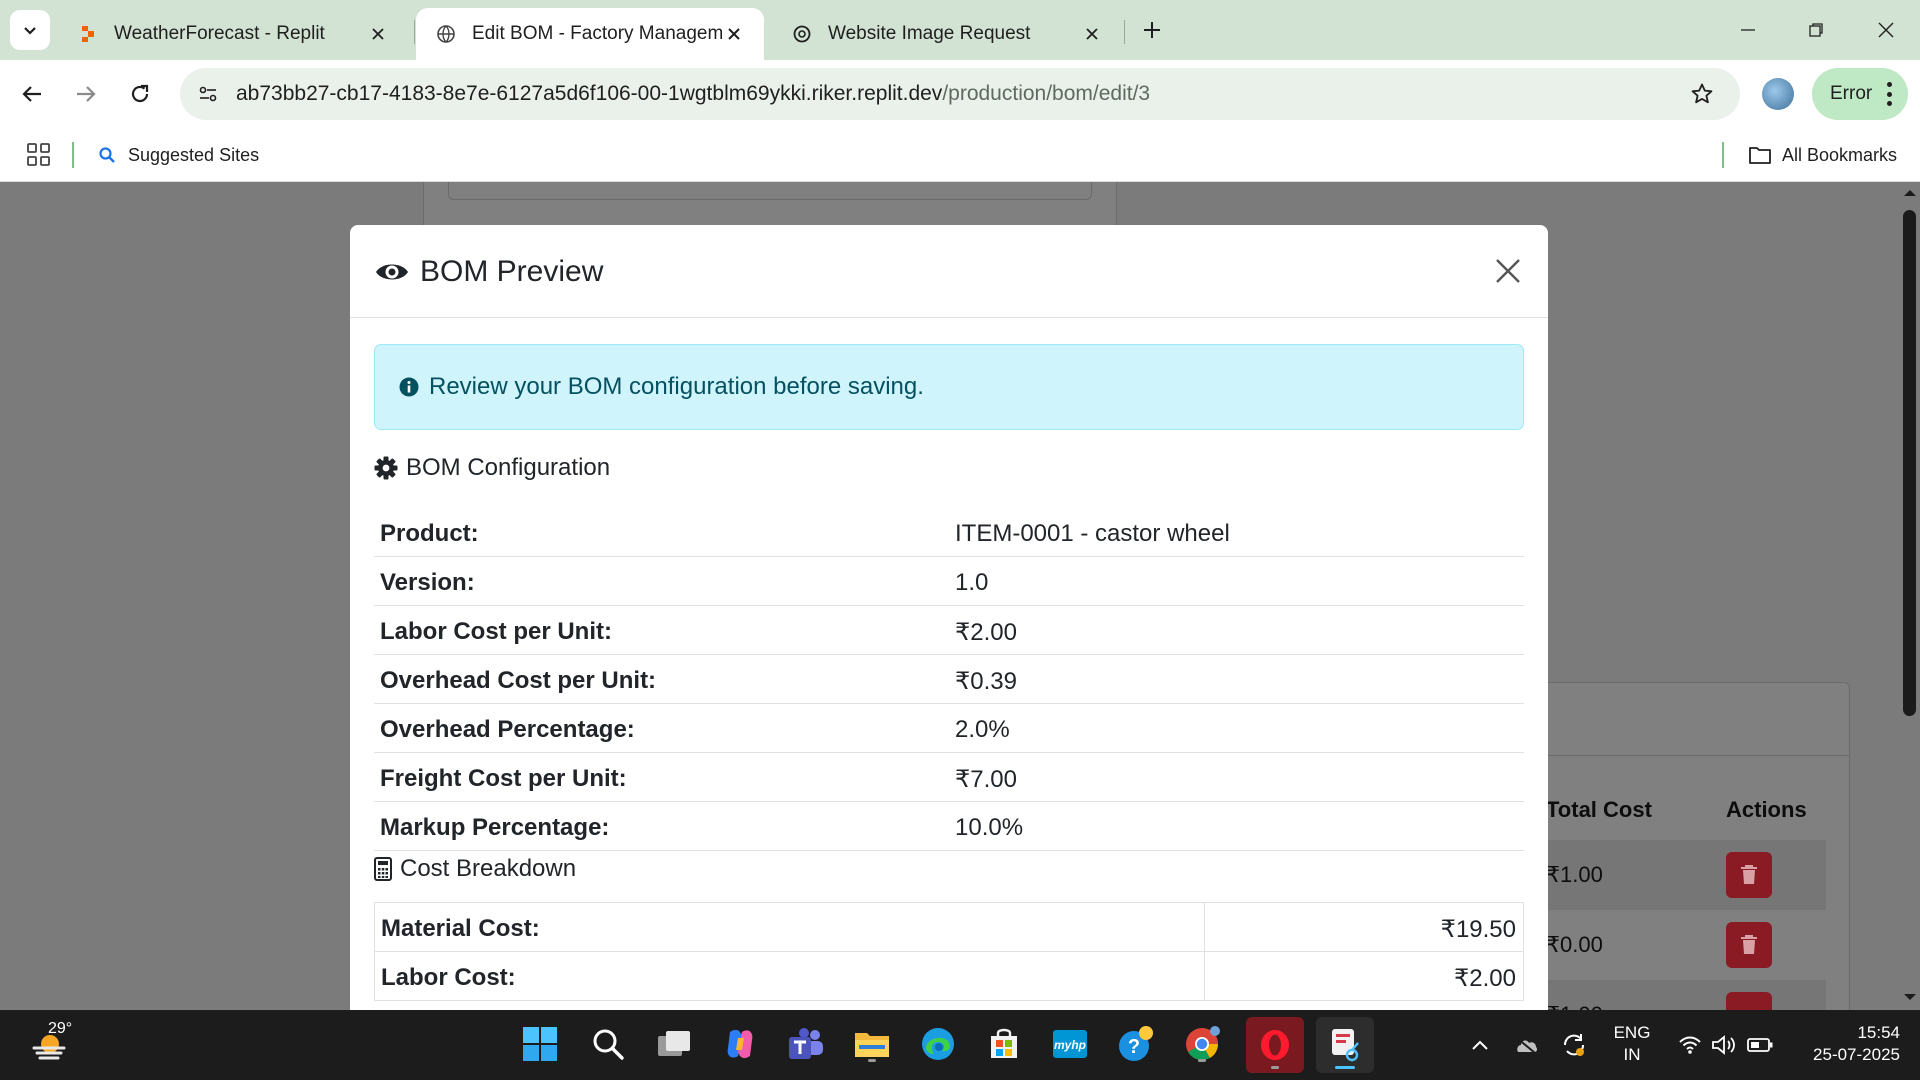 The width and height of the screenshot is (1920, 1080). What do you see at coordinates (1690, 1045) in the screenshot?
I see `wifi-tray-button` at bounding box center [1690, 1045].